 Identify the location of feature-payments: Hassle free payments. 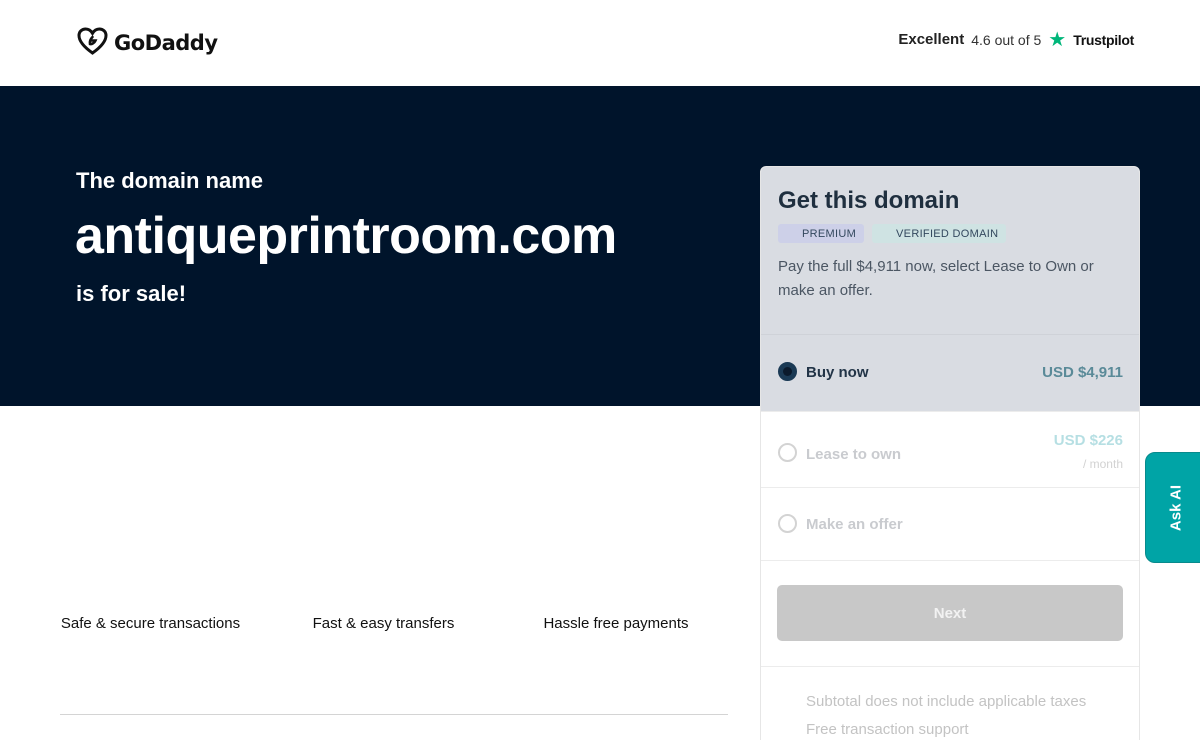
(616, 623).